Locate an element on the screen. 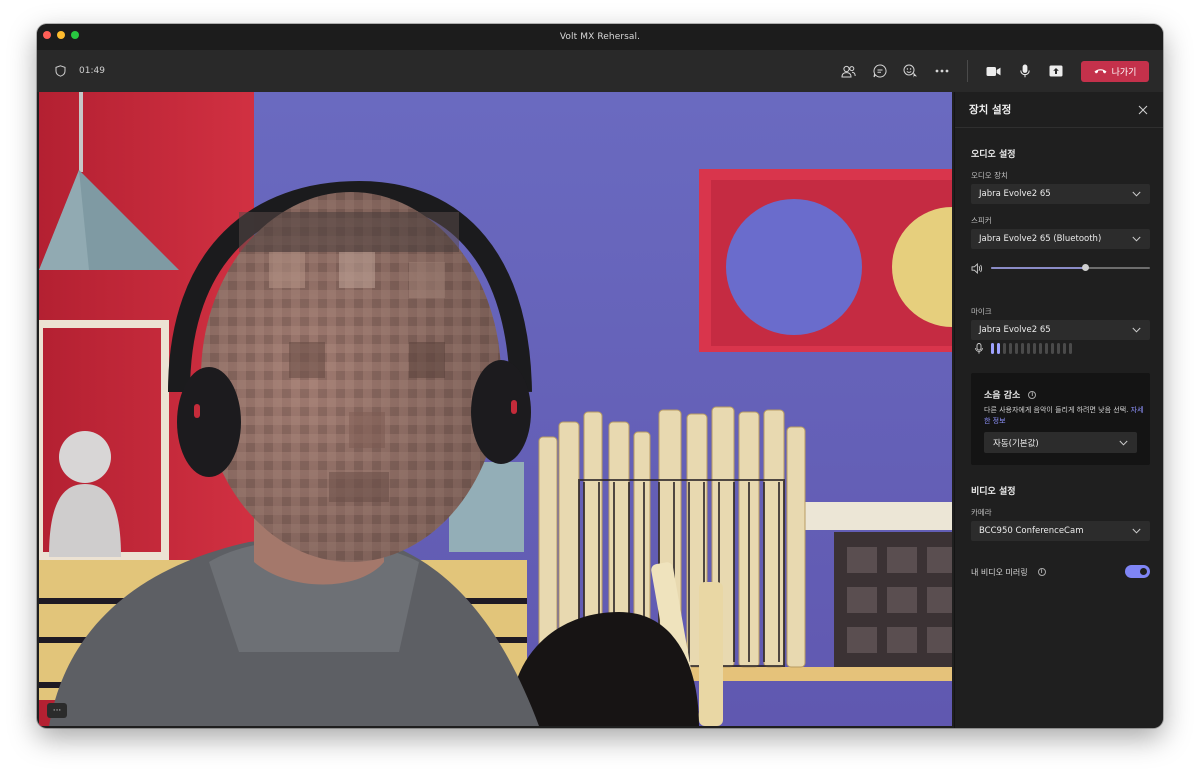 This screenshot has width=1200, height=777. volume-thumb is located at coordinates (1086, 267).